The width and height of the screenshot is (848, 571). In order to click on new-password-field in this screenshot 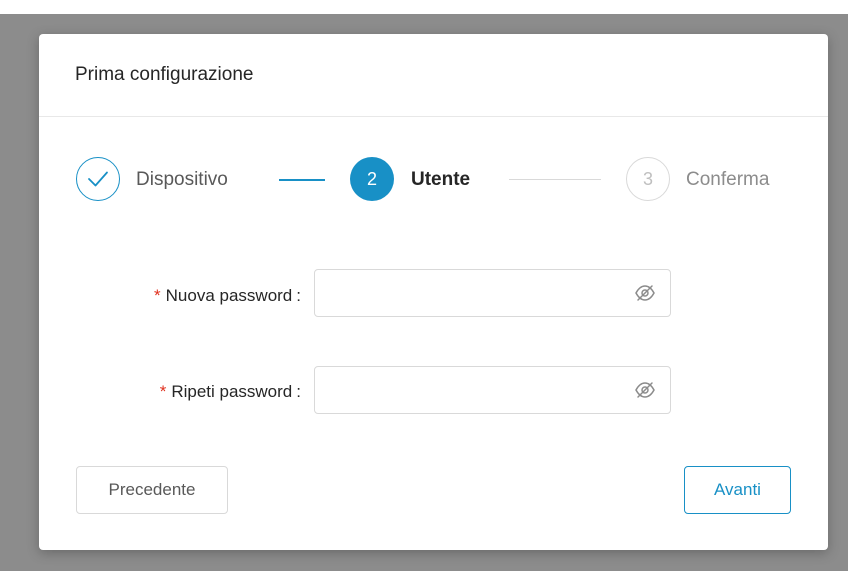, I will do `click(492, 293)`.